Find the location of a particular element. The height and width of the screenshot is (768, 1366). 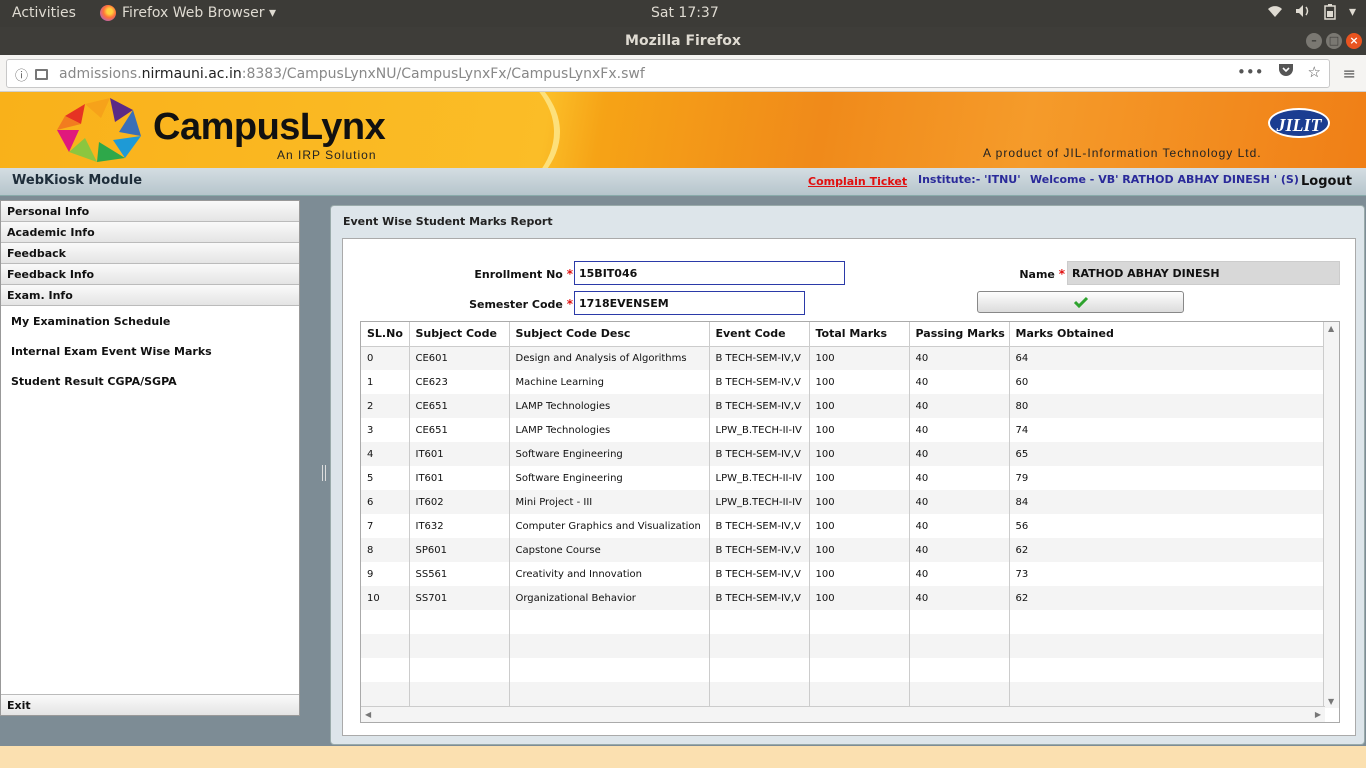

check-icon is located at coordinates (1080, 302).